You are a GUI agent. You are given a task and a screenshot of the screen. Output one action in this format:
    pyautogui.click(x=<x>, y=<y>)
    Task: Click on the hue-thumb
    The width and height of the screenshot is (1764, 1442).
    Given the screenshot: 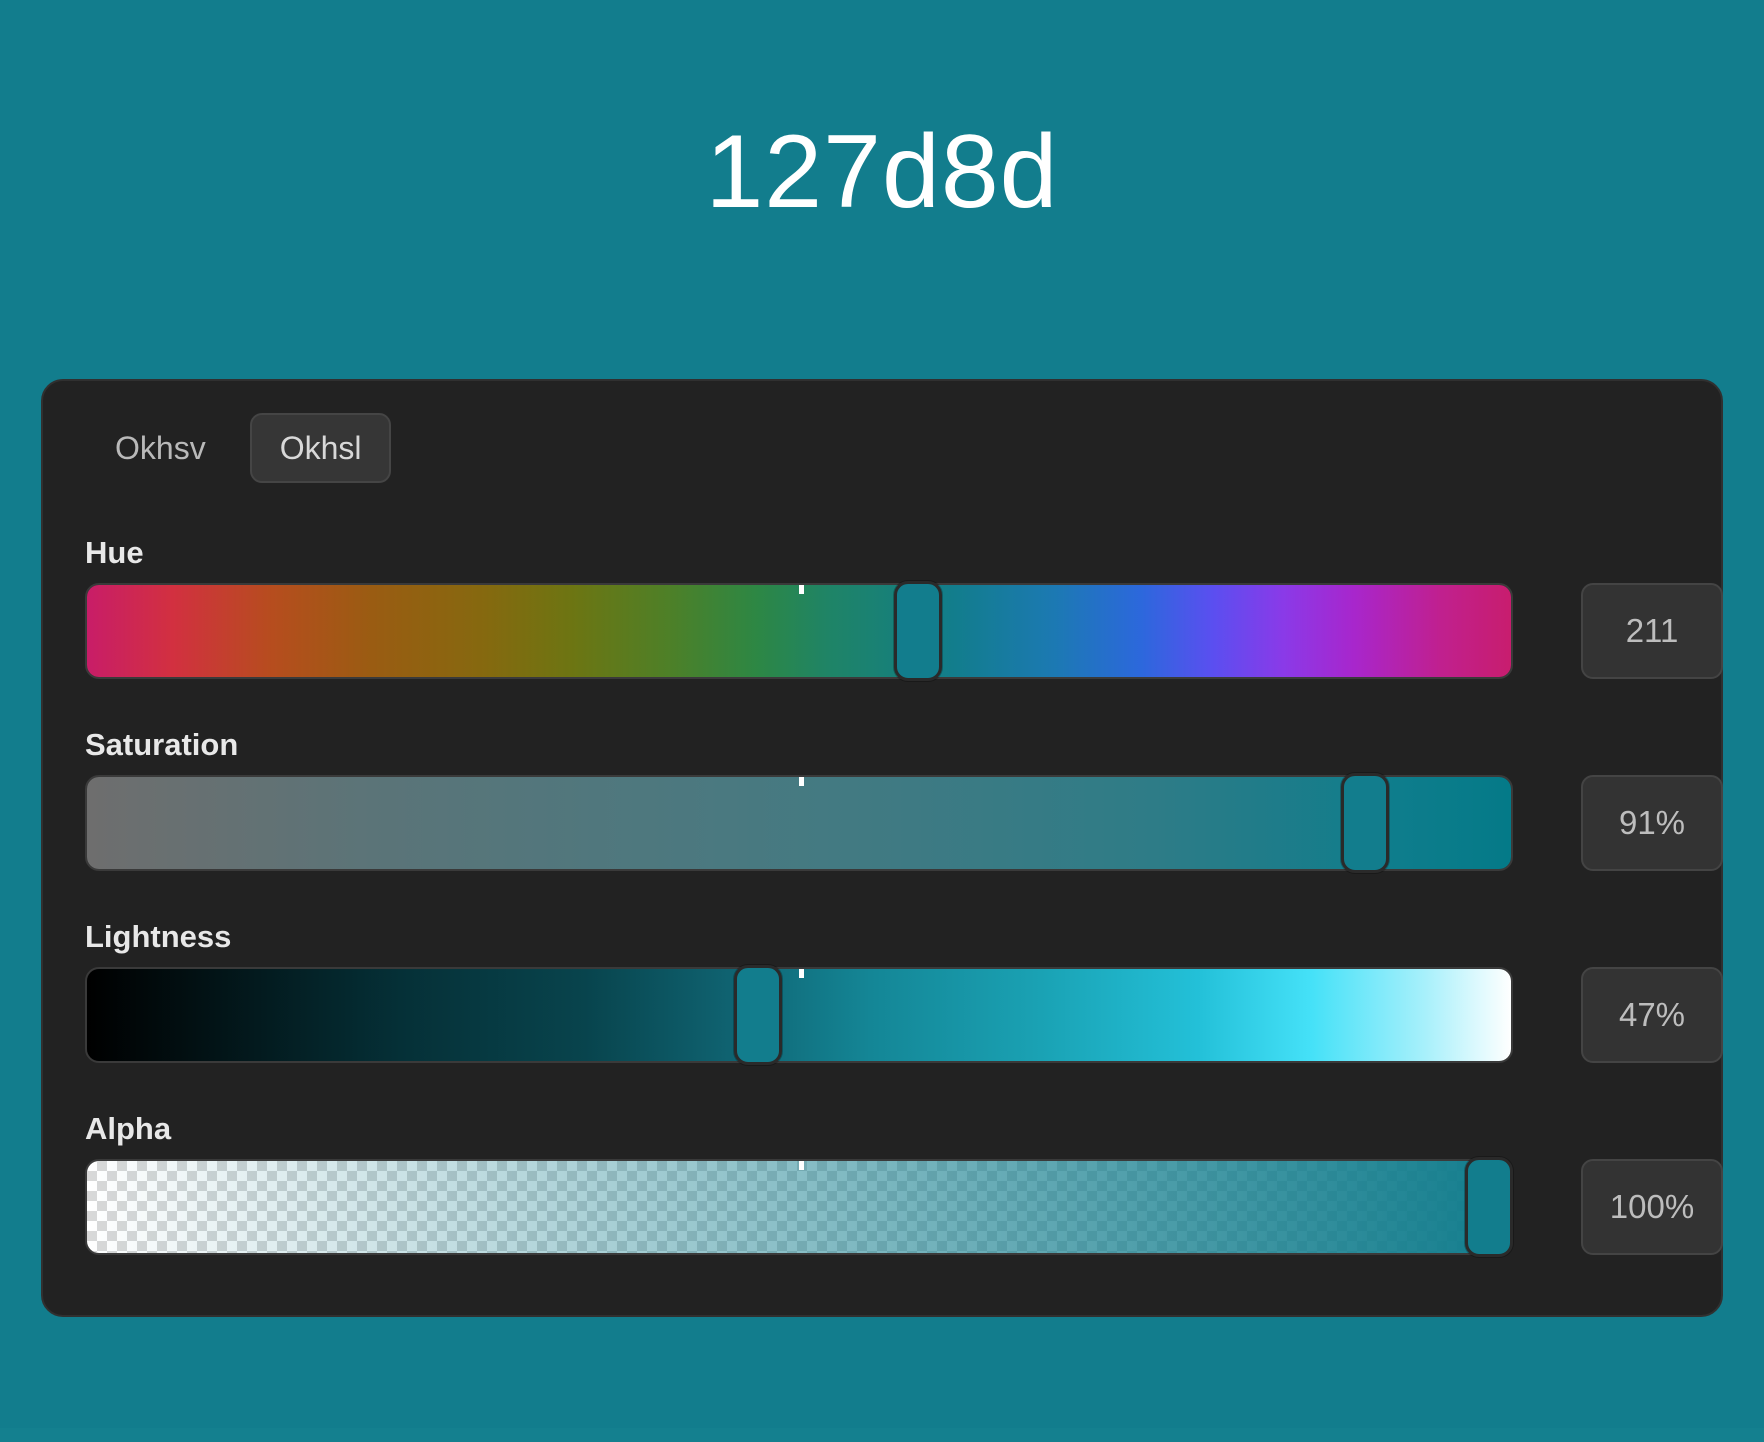 What is the action you would take?
    pyautogui.click(x=917, y=631)
    